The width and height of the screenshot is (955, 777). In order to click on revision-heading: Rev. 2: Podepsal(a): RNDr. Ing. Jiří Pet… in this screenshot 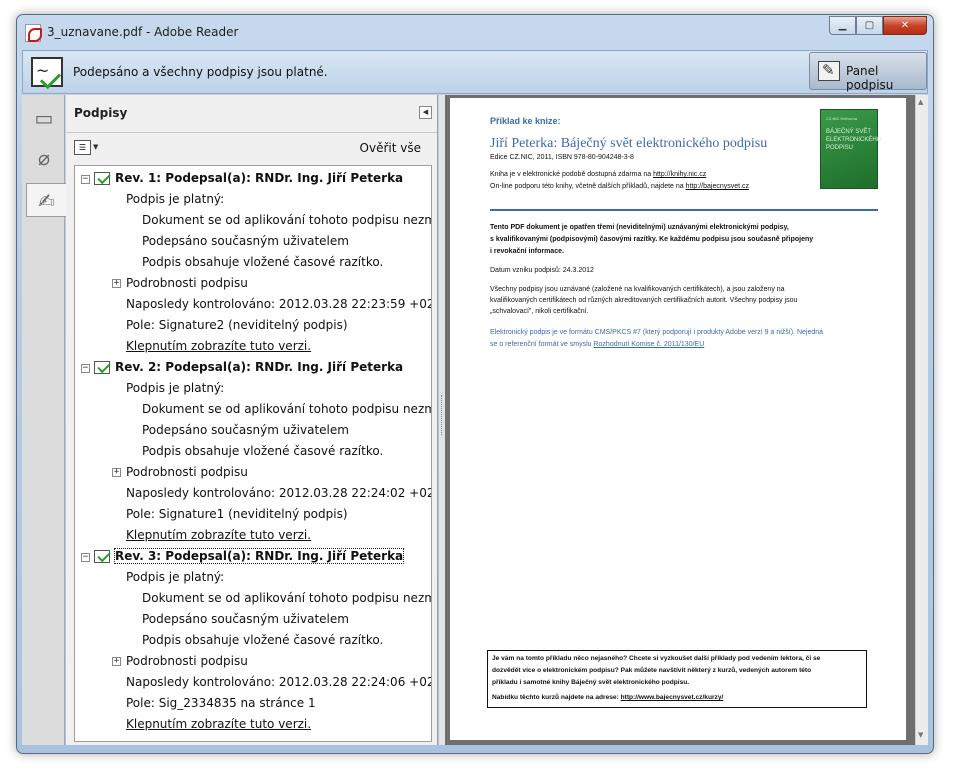, I will do `click(259, 367)`.